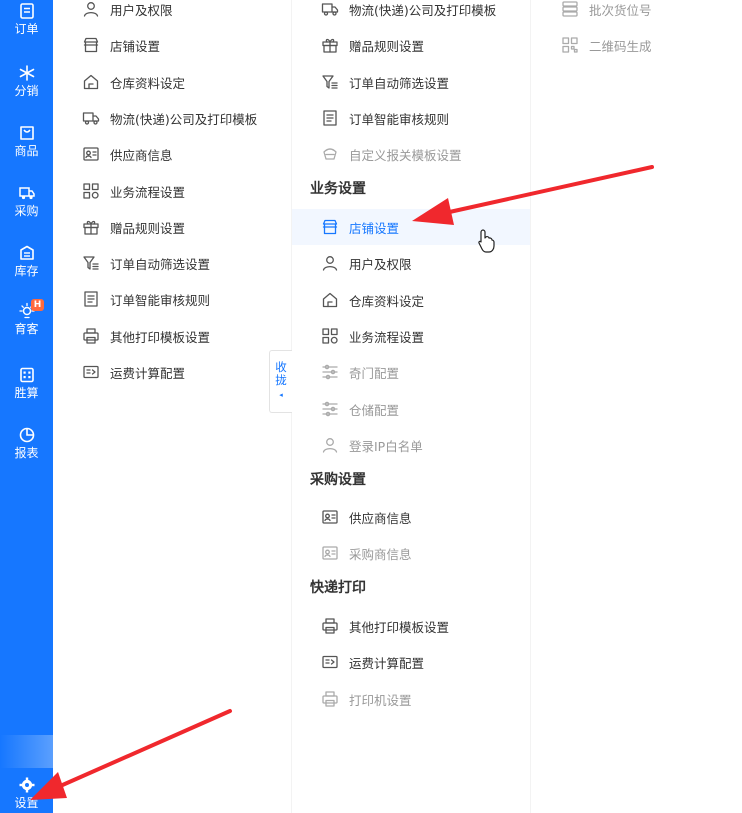  Describe the element at coordinates (160, 337) in the screenshot. I see `menu-item-label: 其他打印模板设置` at that location.